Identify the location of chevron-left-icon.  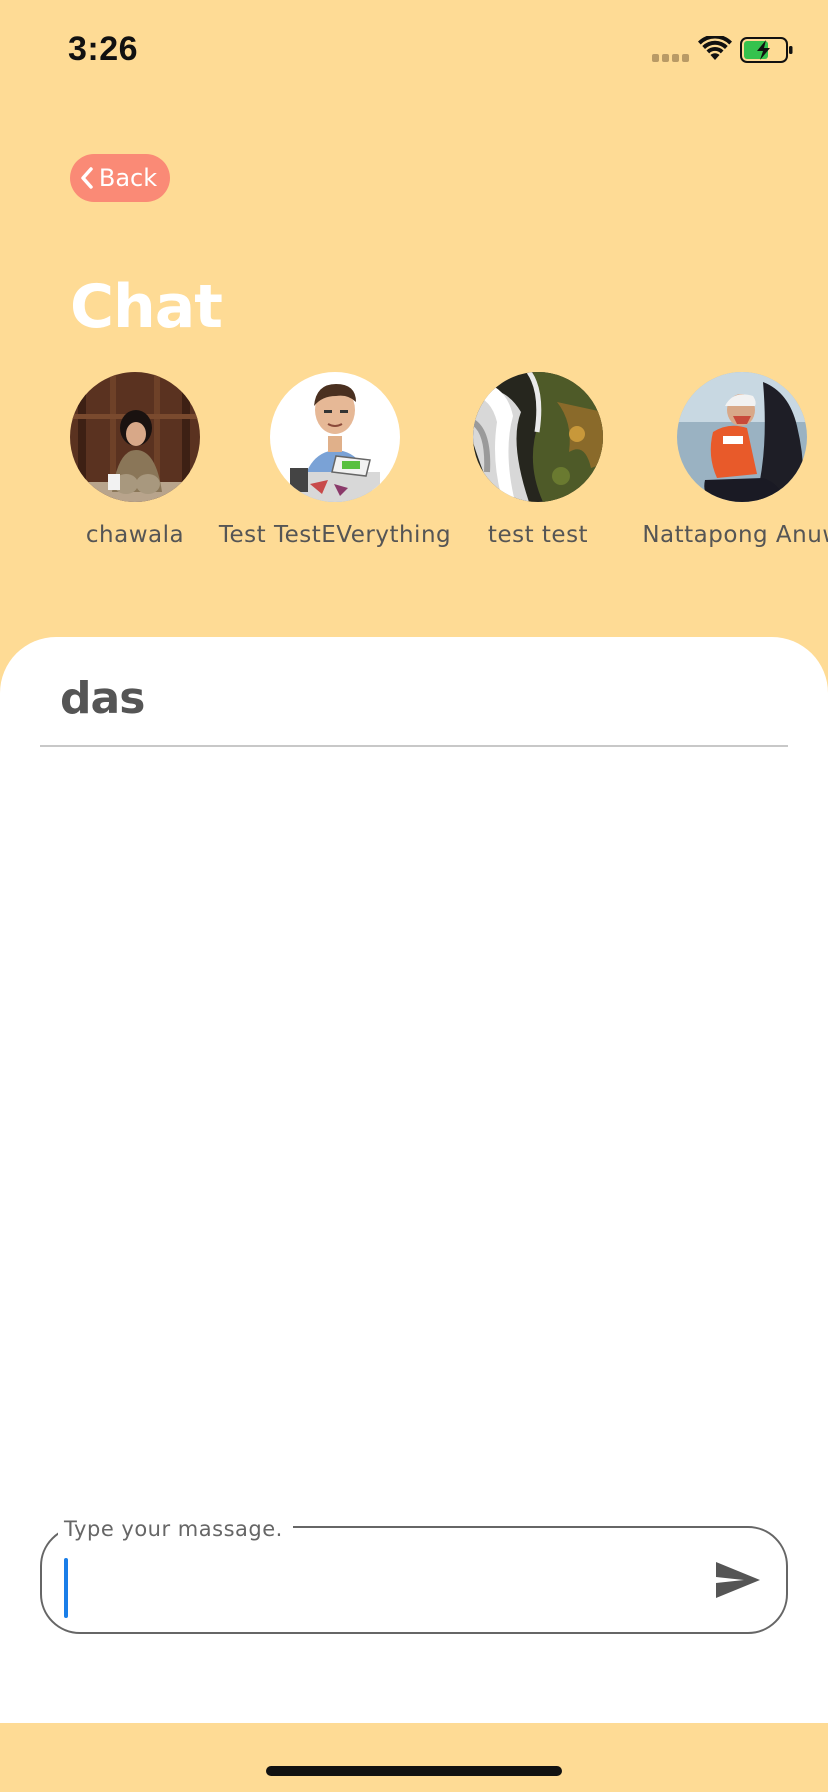
(87, 178).